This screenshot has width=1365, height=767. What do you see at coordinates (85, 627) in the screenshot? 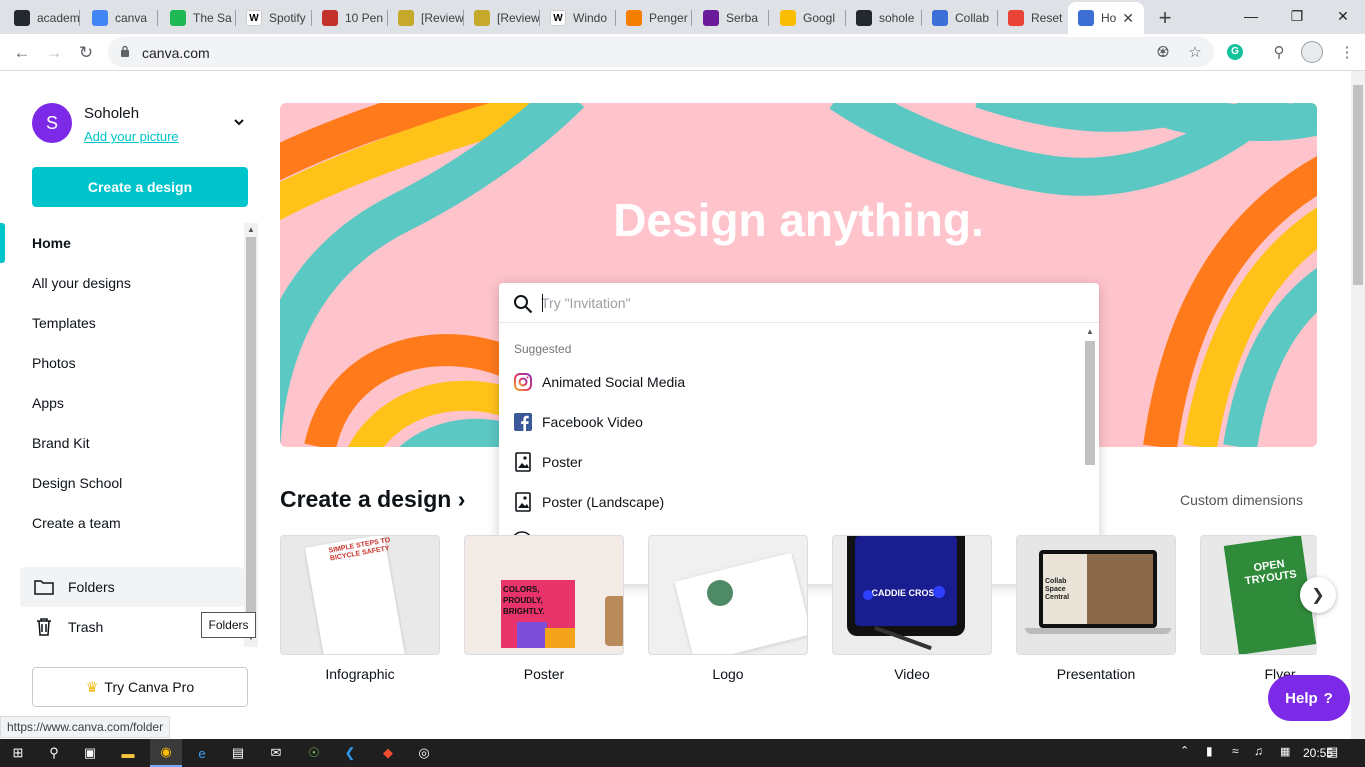
I see `sidebar-item-trash: Trash` at bounding box center [85, 627].